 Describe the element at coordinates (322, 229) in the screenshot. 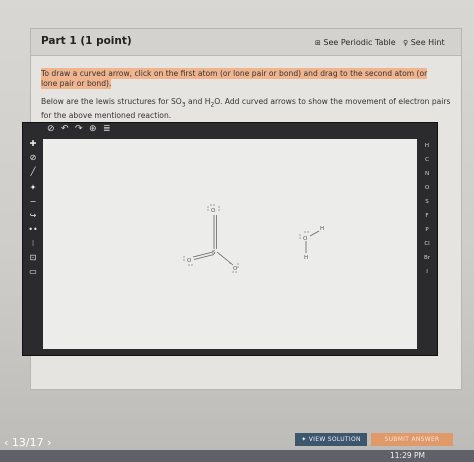

I see `water-hydrogen-top: H` at that location.